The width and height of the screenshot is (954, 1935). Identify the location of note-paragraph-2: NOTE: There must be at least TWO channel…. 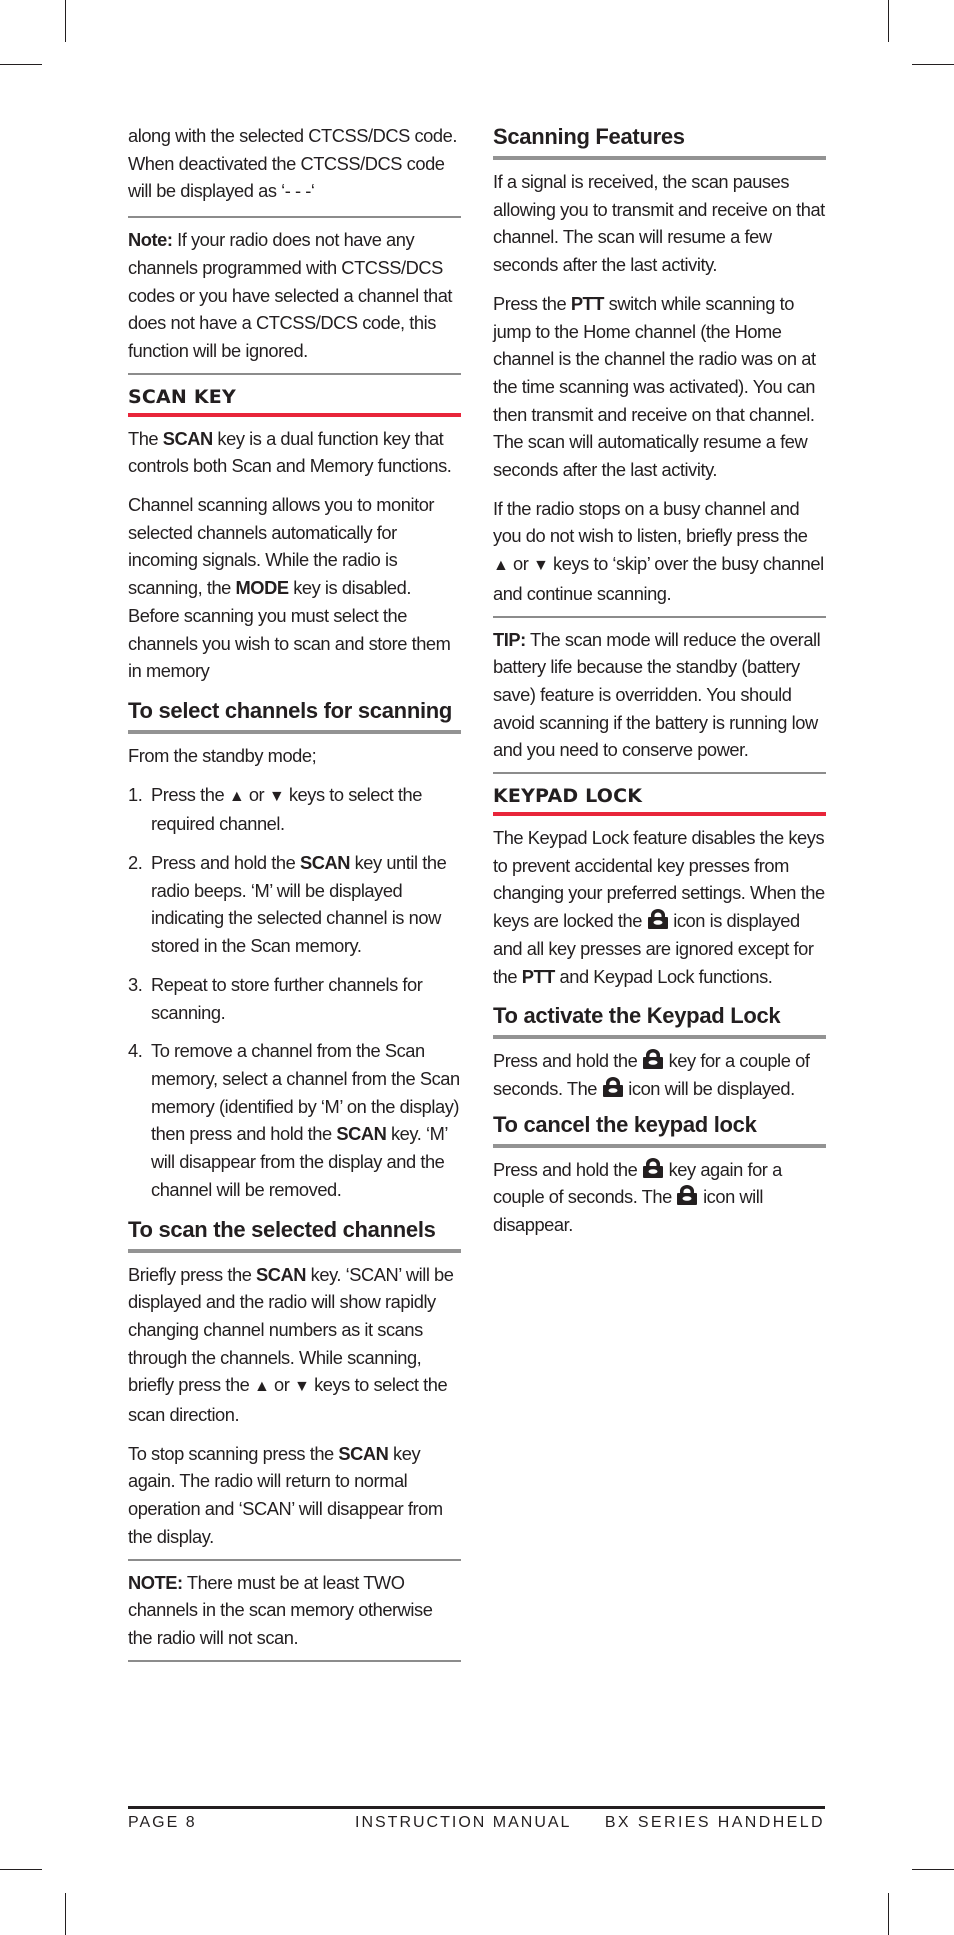
(280, 1609).